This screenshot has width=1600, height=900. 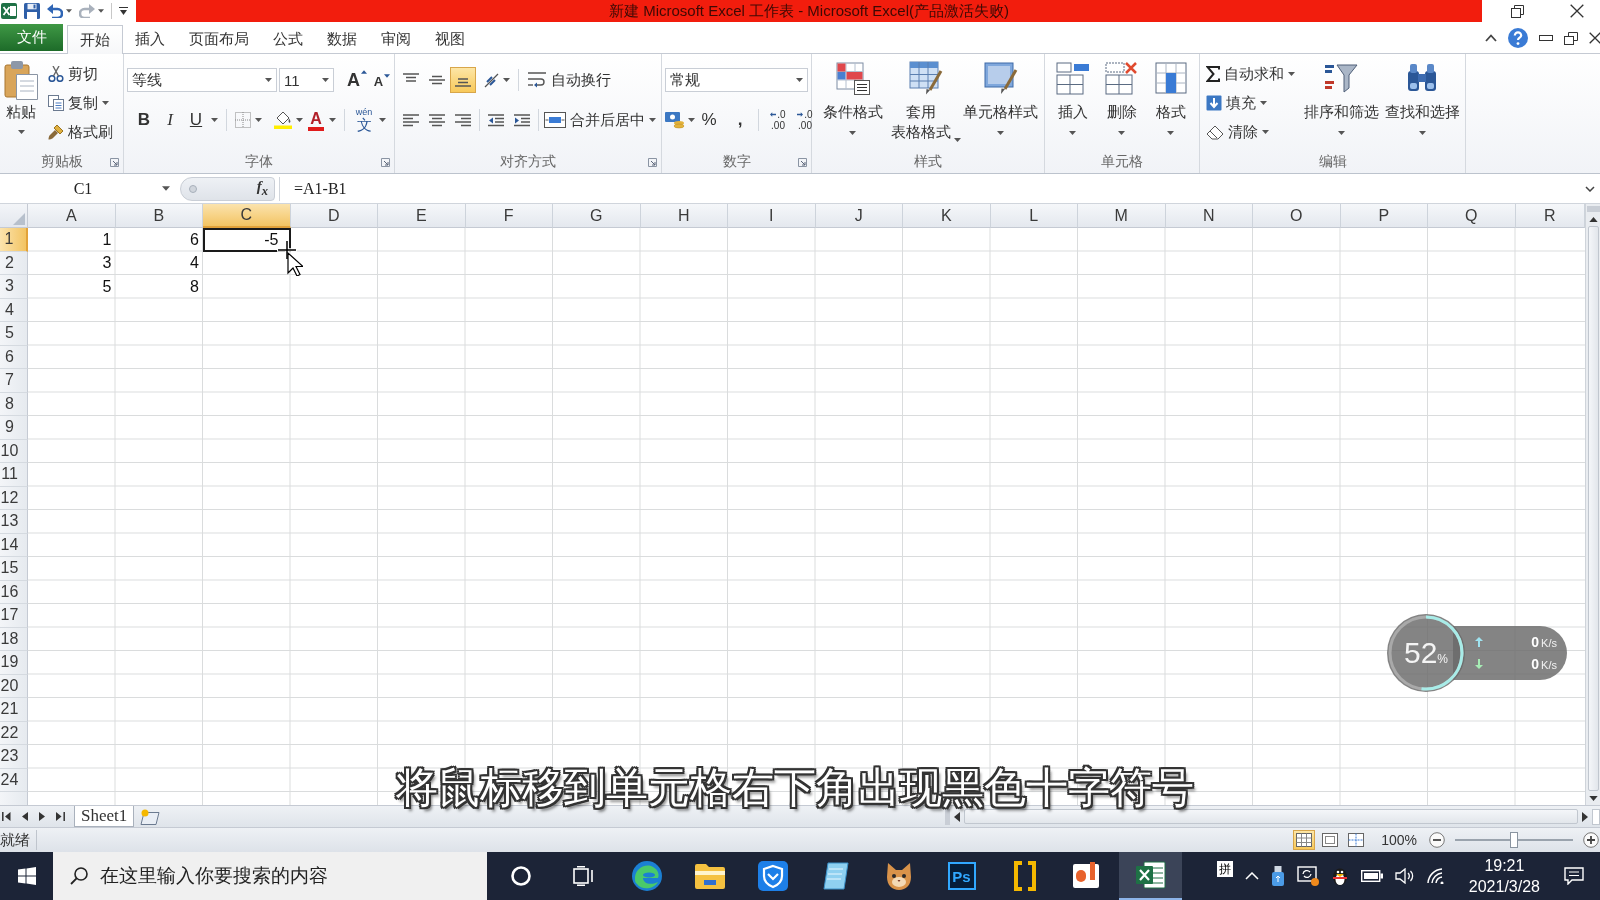 I want to click on clock-time: 19:21, so click(x=1504, y=865).